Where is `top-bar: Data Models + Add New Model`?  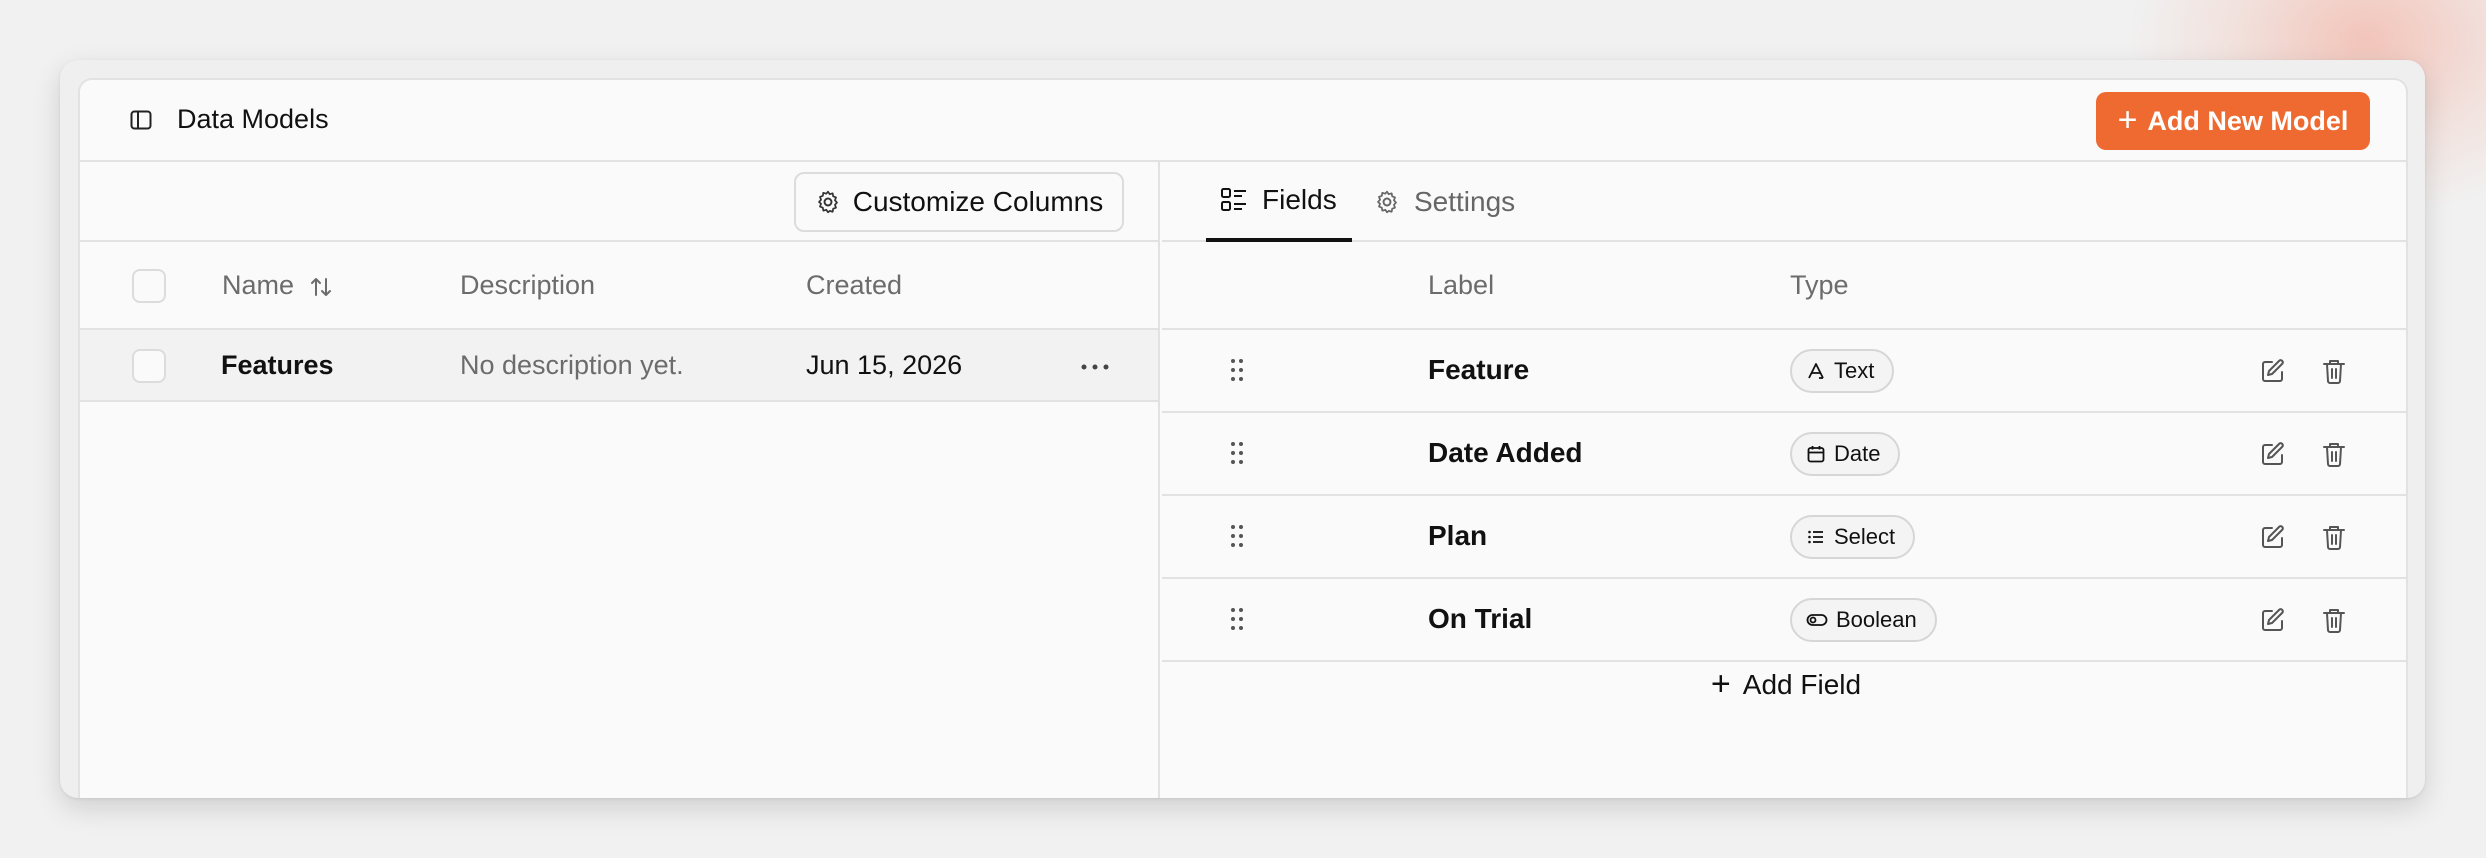 top-bar: Data Models + Add New Model is located at coordinates (1243, 121).